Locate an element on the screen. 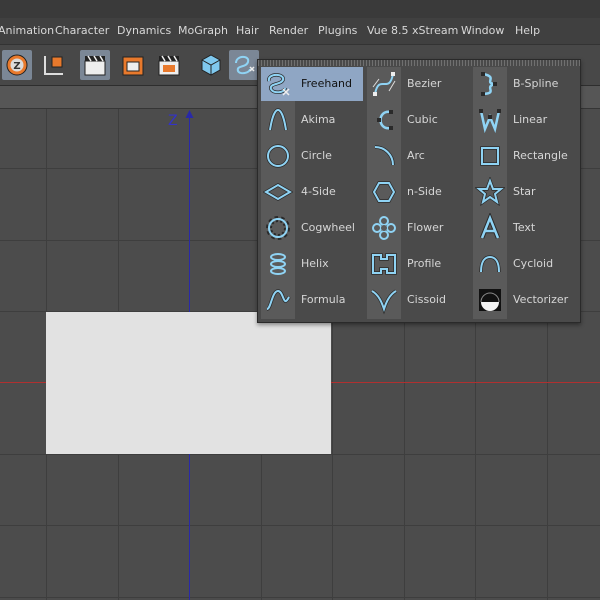  render-region-icon is located at coordinates (133, 66).